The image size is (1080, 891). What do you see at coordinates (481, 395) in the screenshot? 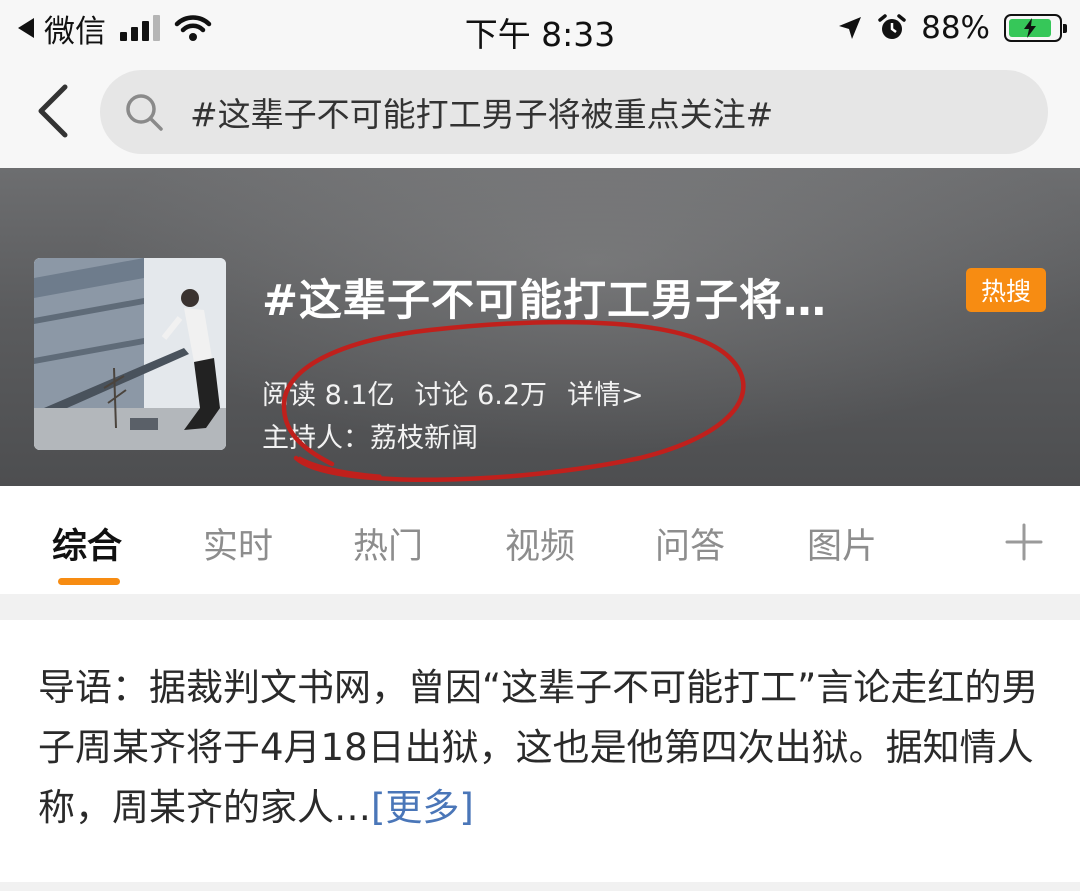
I see `discussion-count: 讨论 6.2万` at bounding box center [481, 395].